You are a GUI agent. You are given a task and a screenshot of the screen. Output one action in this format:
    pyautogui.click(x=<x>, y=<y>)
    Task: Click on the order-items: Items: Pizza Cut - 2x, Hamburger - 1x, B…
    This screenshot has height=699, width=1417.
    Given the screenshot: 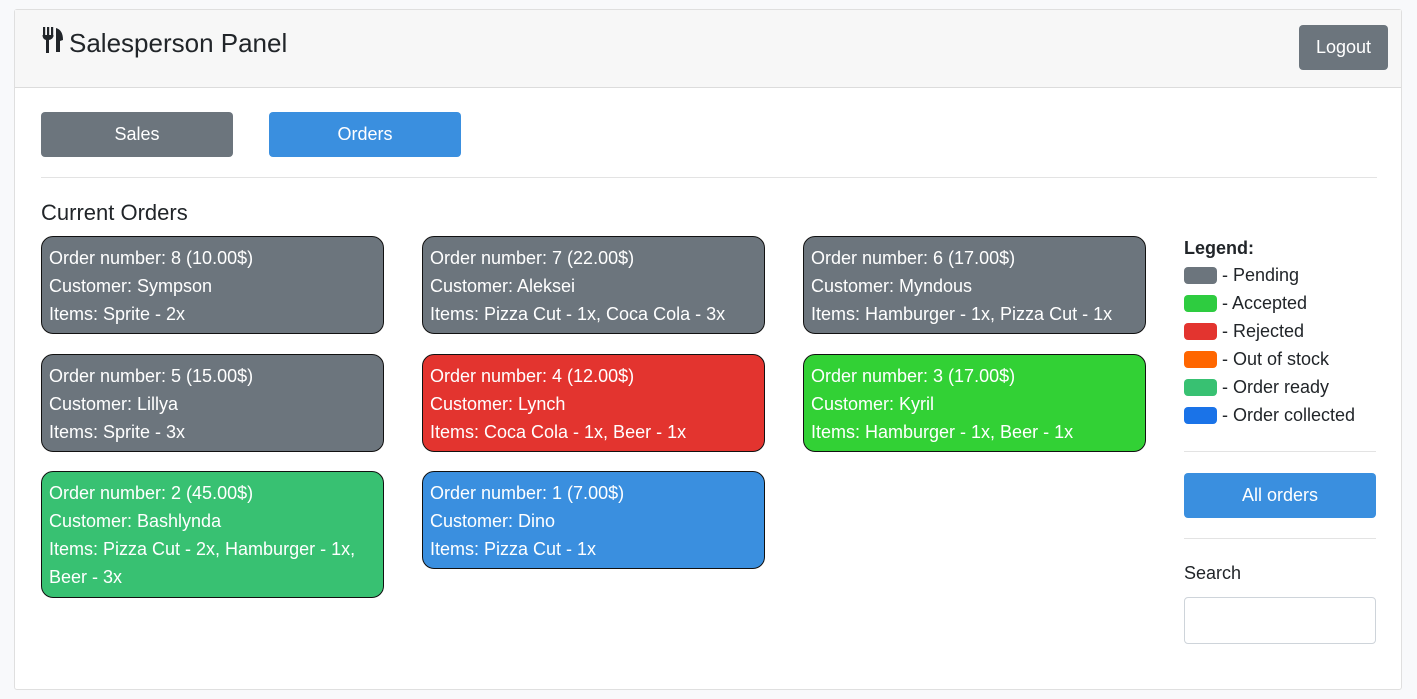 What is the action you would take?
    pyautogui.click(x=202, y=563)
    